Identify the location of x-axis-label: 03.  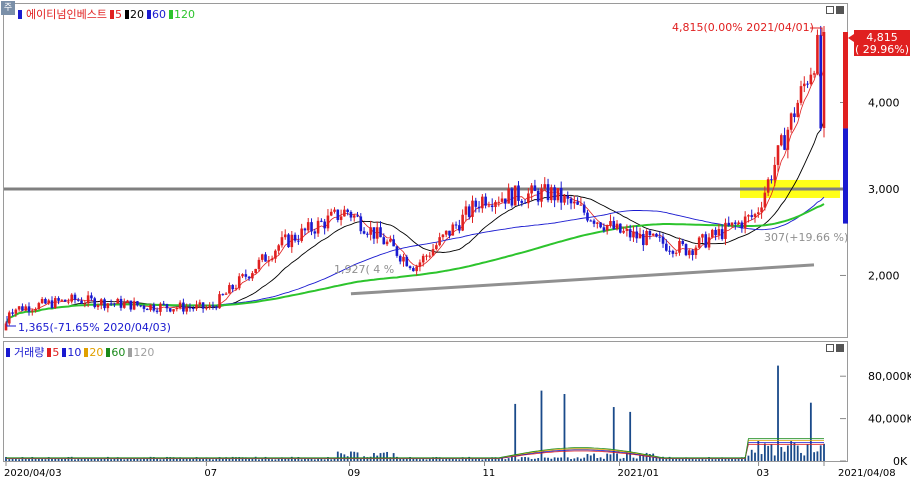
(763, 473).